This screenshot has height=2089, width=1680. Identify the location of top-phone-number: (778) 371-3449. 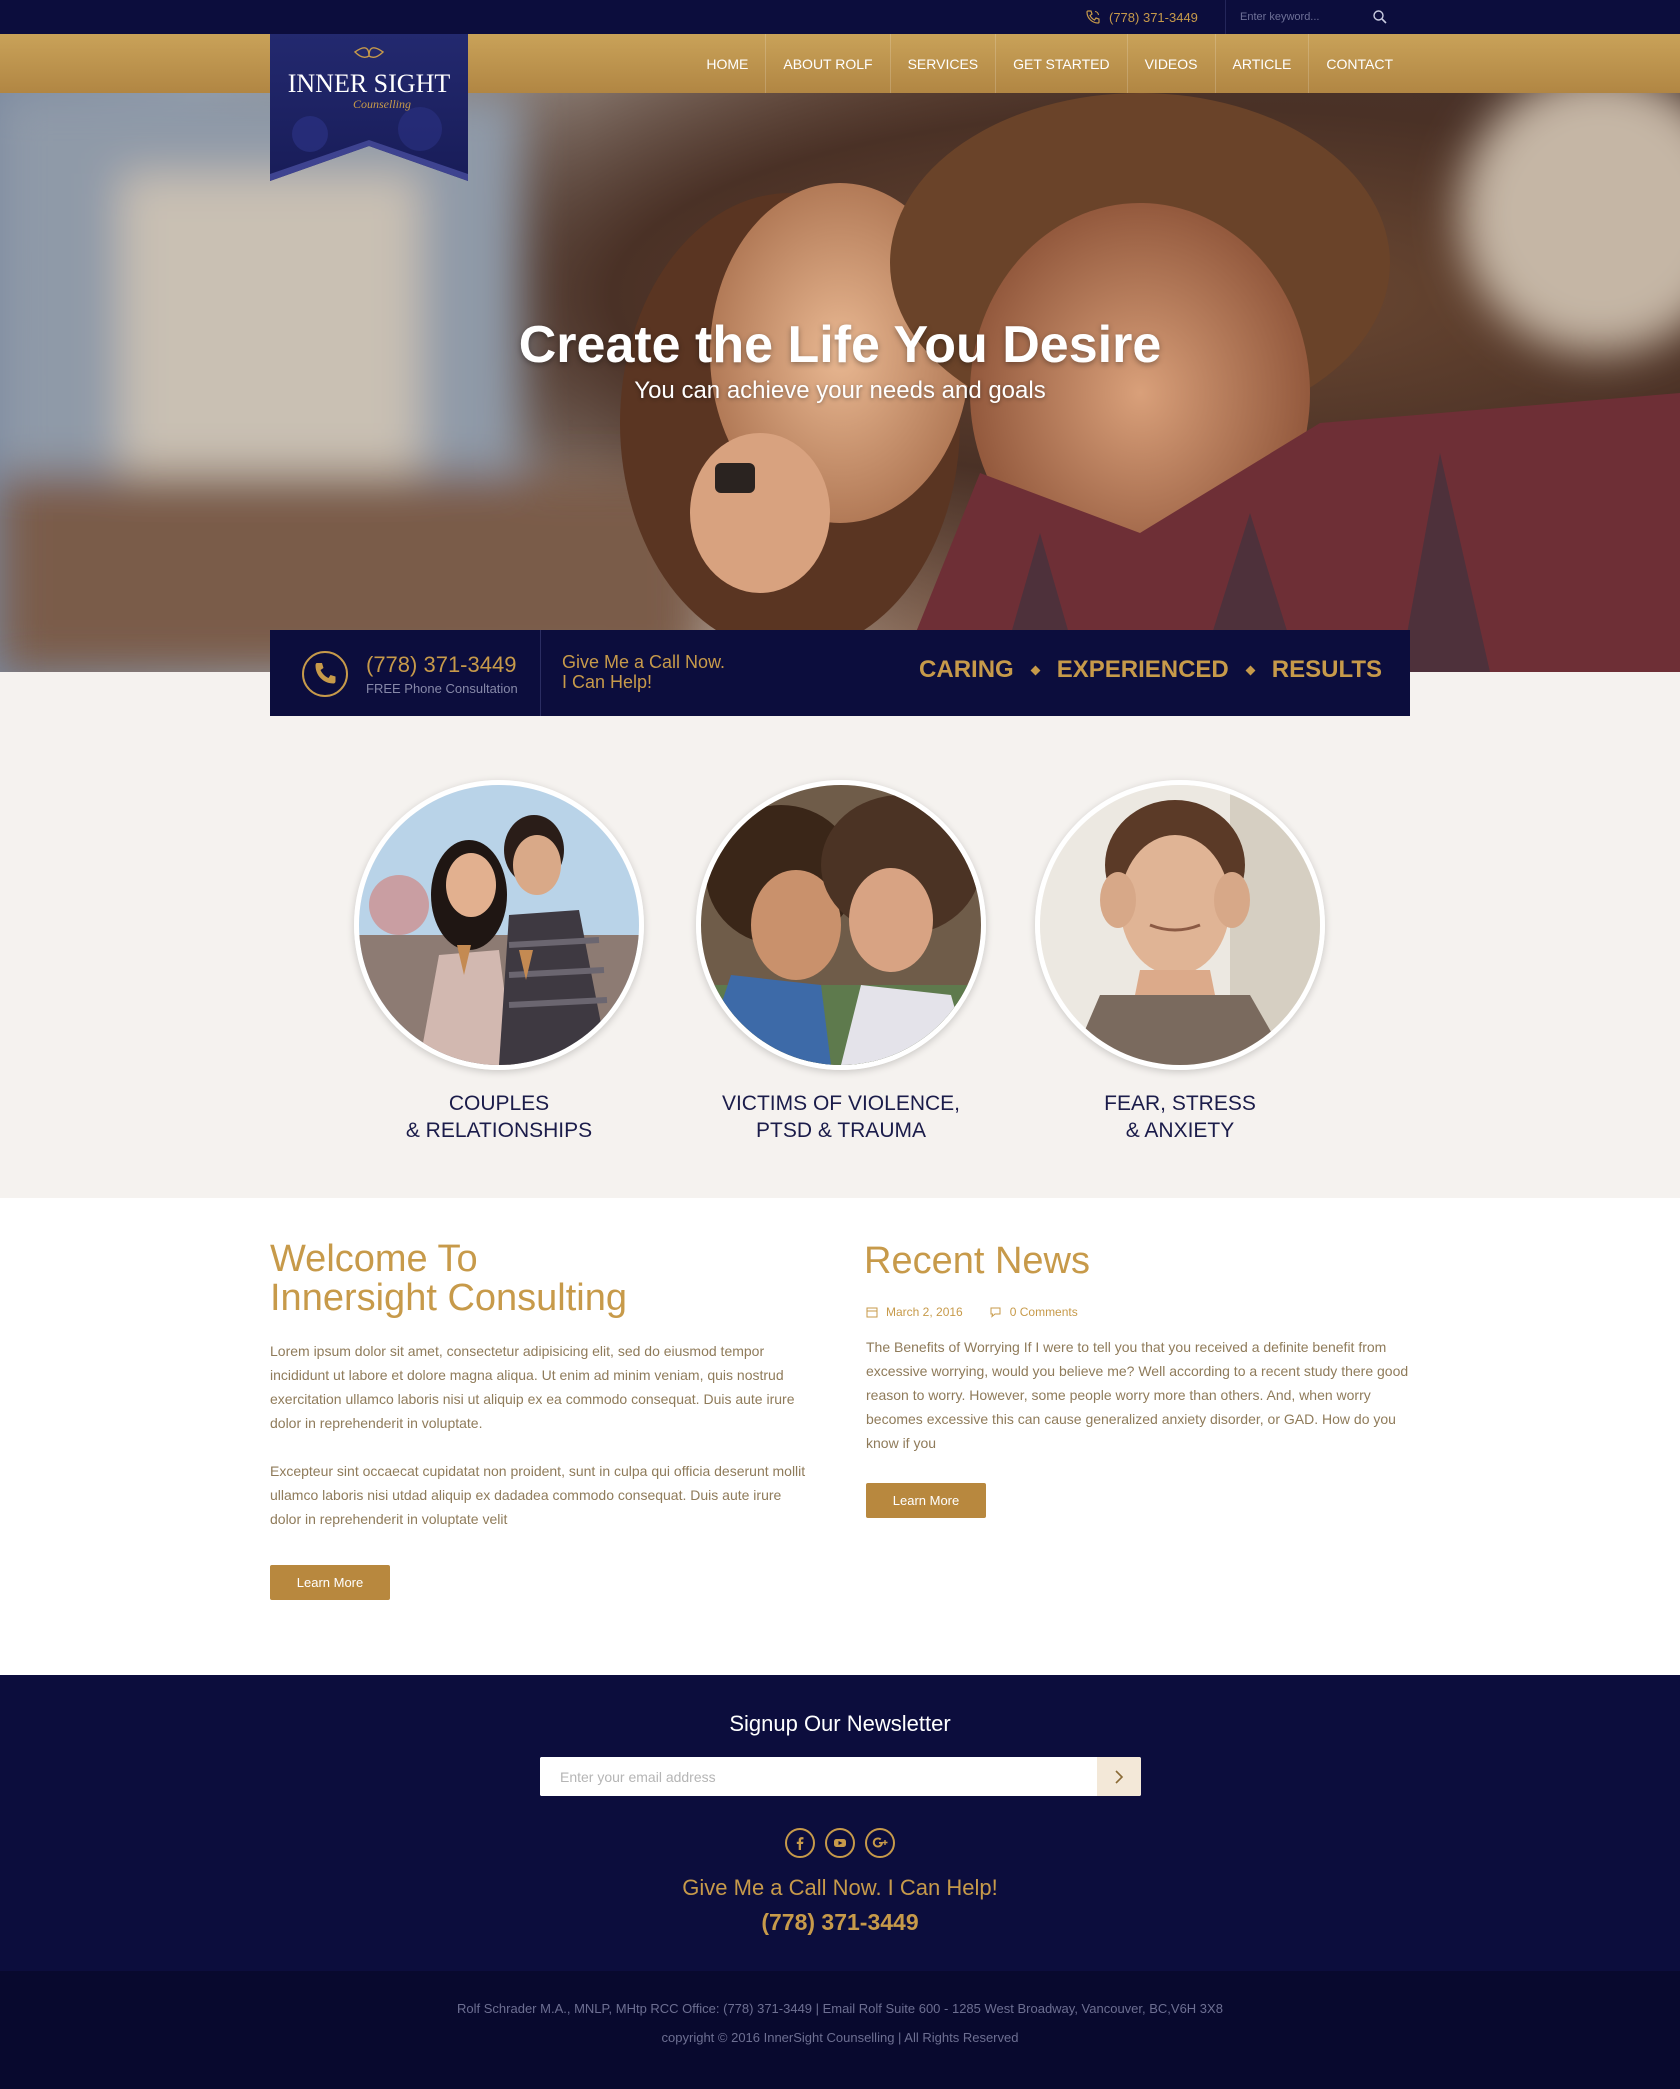
(1153, 17).